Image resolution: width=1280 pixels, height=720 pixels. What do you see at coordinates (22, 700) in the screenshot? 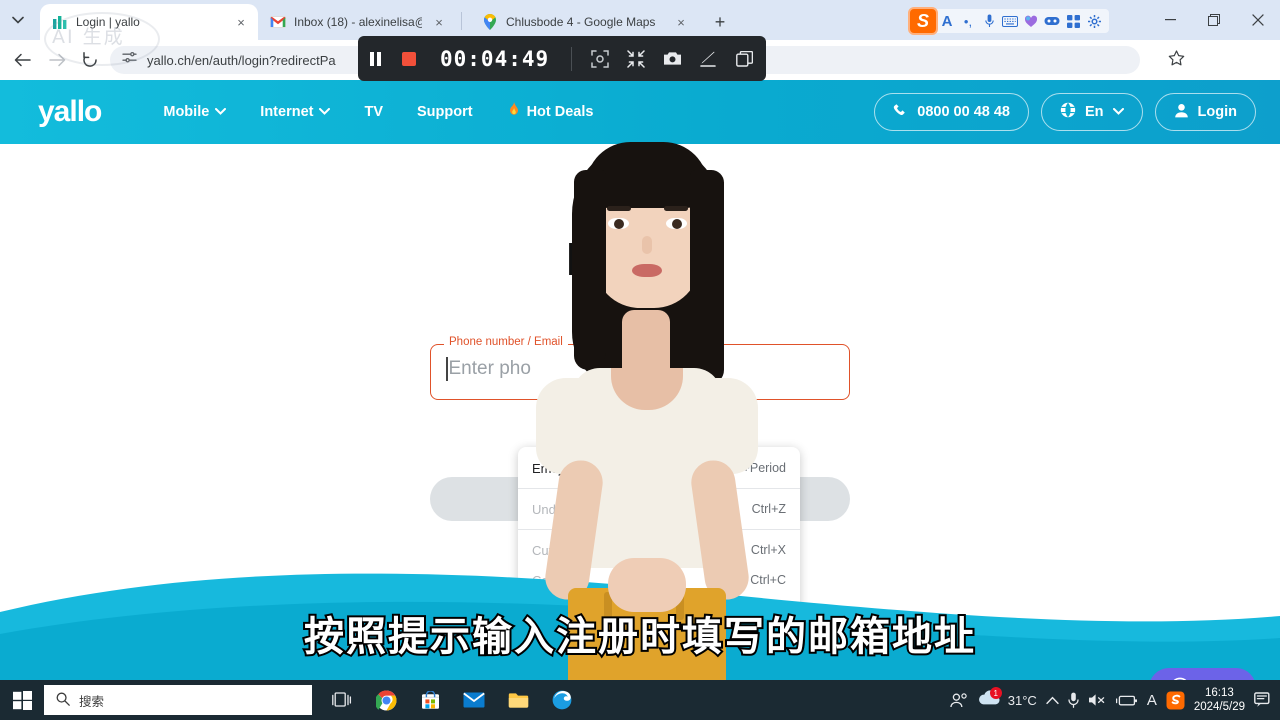
I see `windows-start-icon` at bounding box center [22, 700].